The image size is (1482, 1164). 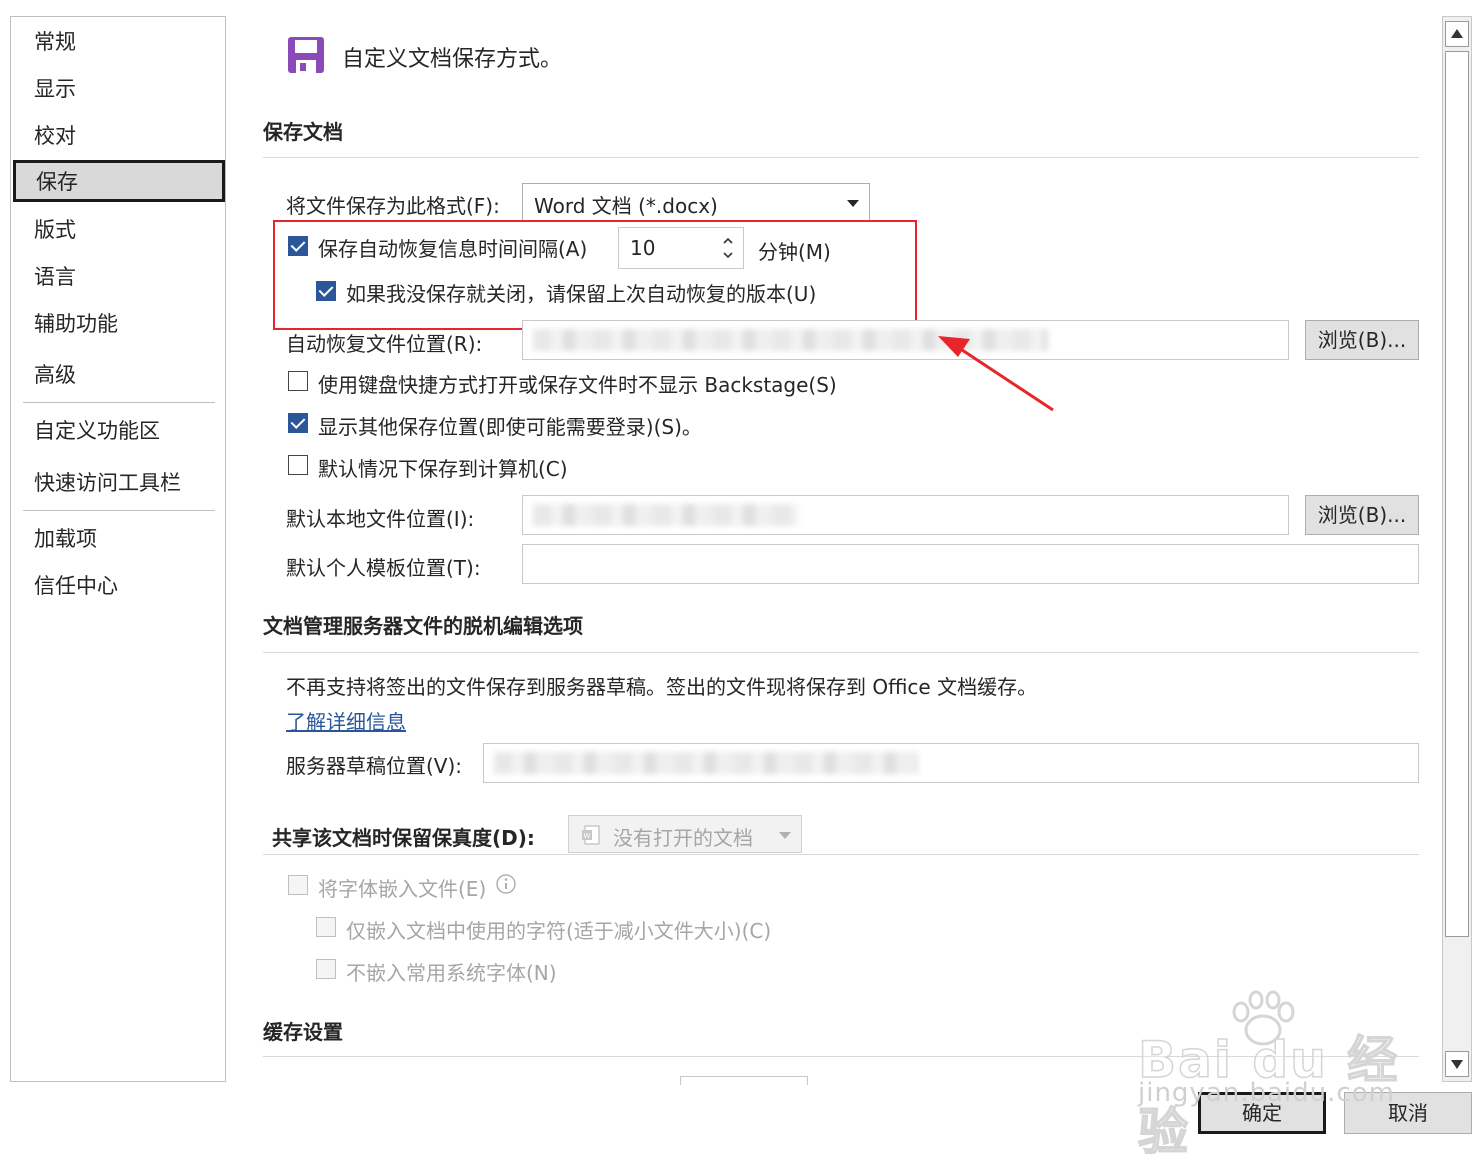 What do you see at coordinates (303, 1032) in the screenshot?
I see `section-title-cache: 缓存设置` at bounding box center [303, 1032].